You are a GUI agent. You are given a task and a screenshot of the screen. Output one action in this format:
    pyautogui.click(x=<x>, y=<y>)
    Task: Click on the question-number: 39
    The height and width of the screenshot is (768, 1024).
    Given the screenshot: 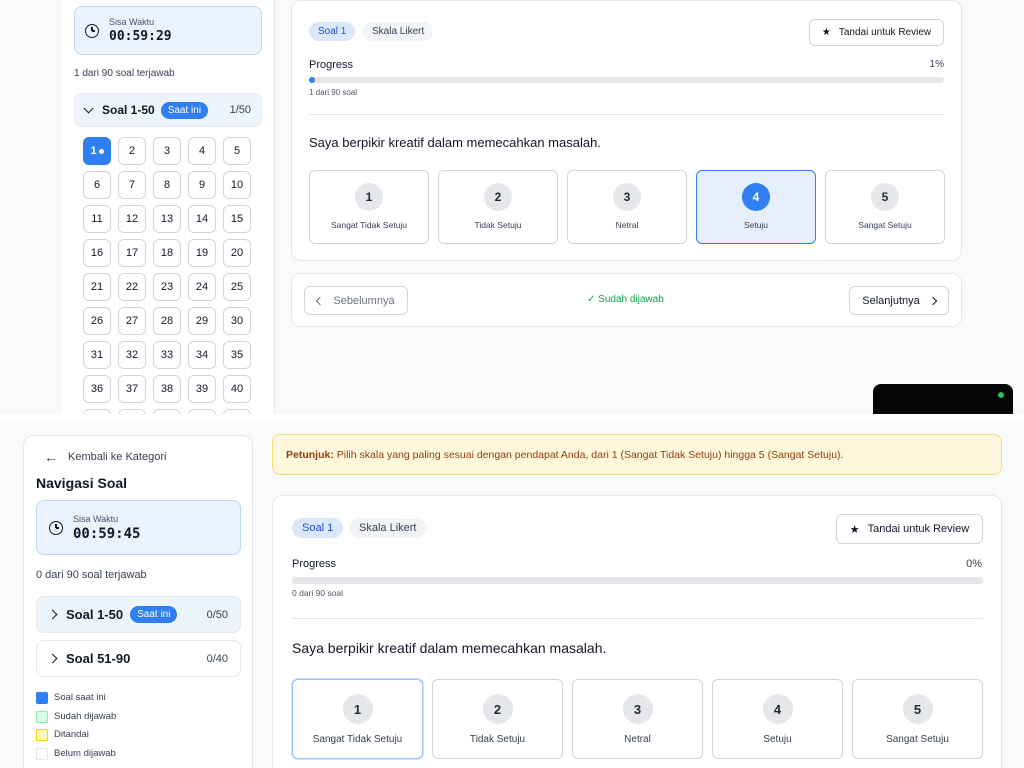 What is the action you would take?
    pyautogui.click(x=202, y=389)
    